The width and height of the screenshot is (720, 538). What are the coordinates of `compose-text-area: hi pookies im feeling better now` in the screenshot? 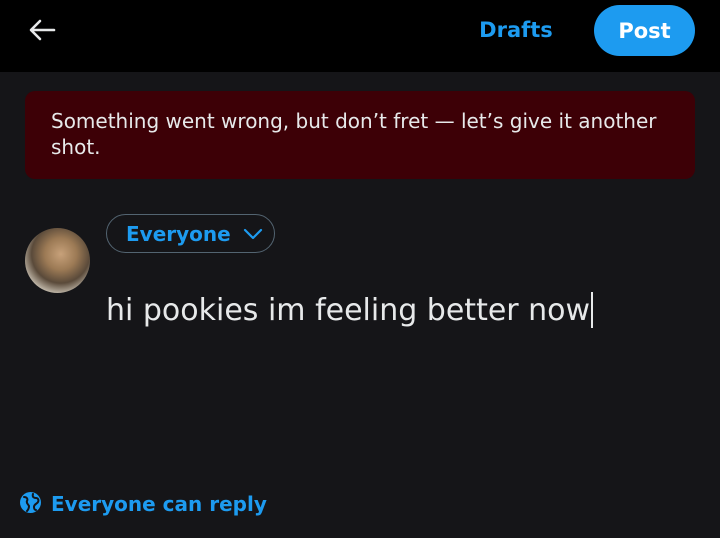 It's located at (401, 310).